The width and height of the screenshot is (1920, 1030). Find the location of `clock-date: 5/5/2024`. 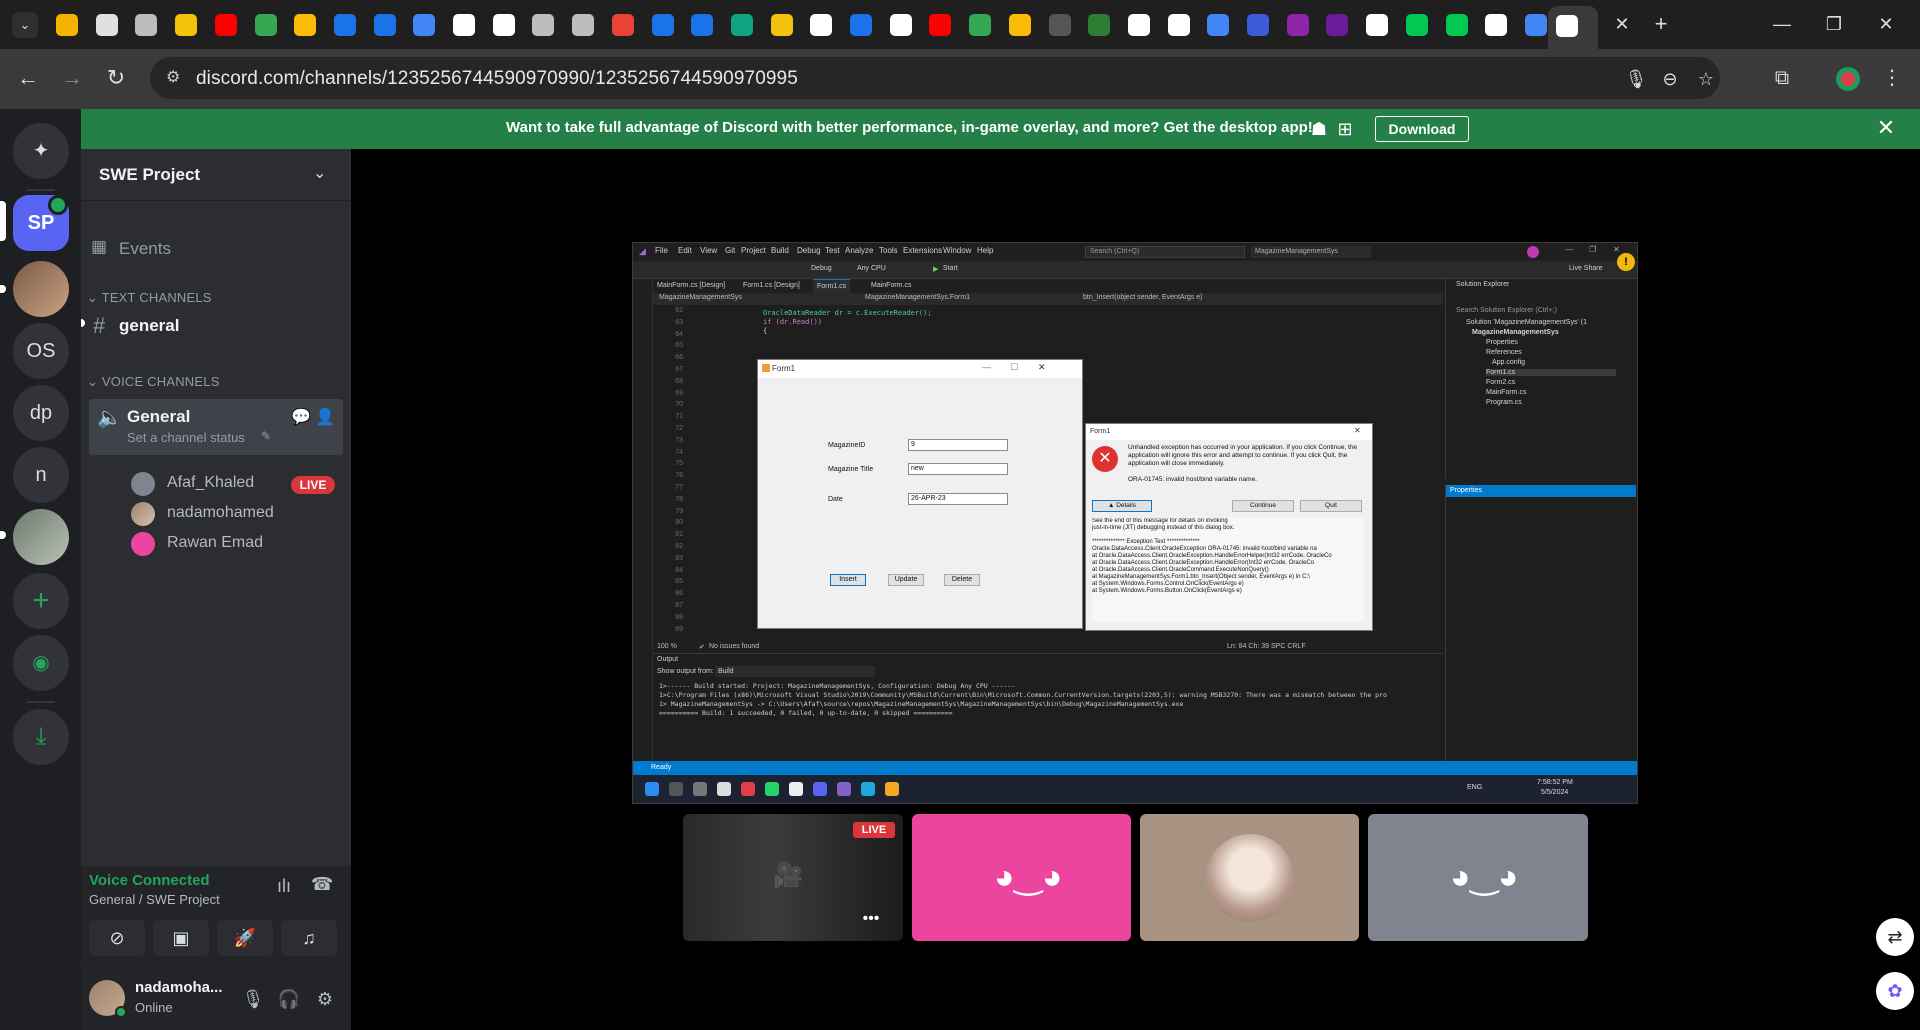

clock-date: 5/5/2024 is located at coordinates (1554, 792).